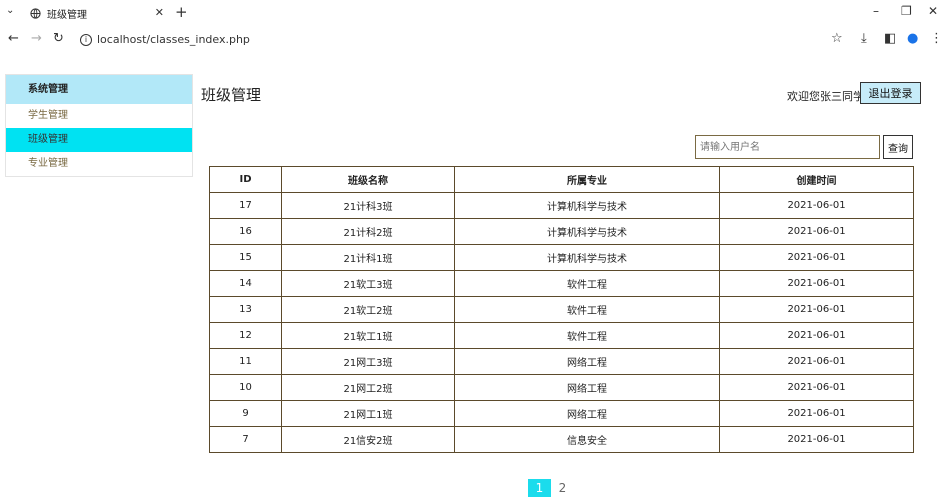  I want to click on cell-id: 13, so click(245, 309).